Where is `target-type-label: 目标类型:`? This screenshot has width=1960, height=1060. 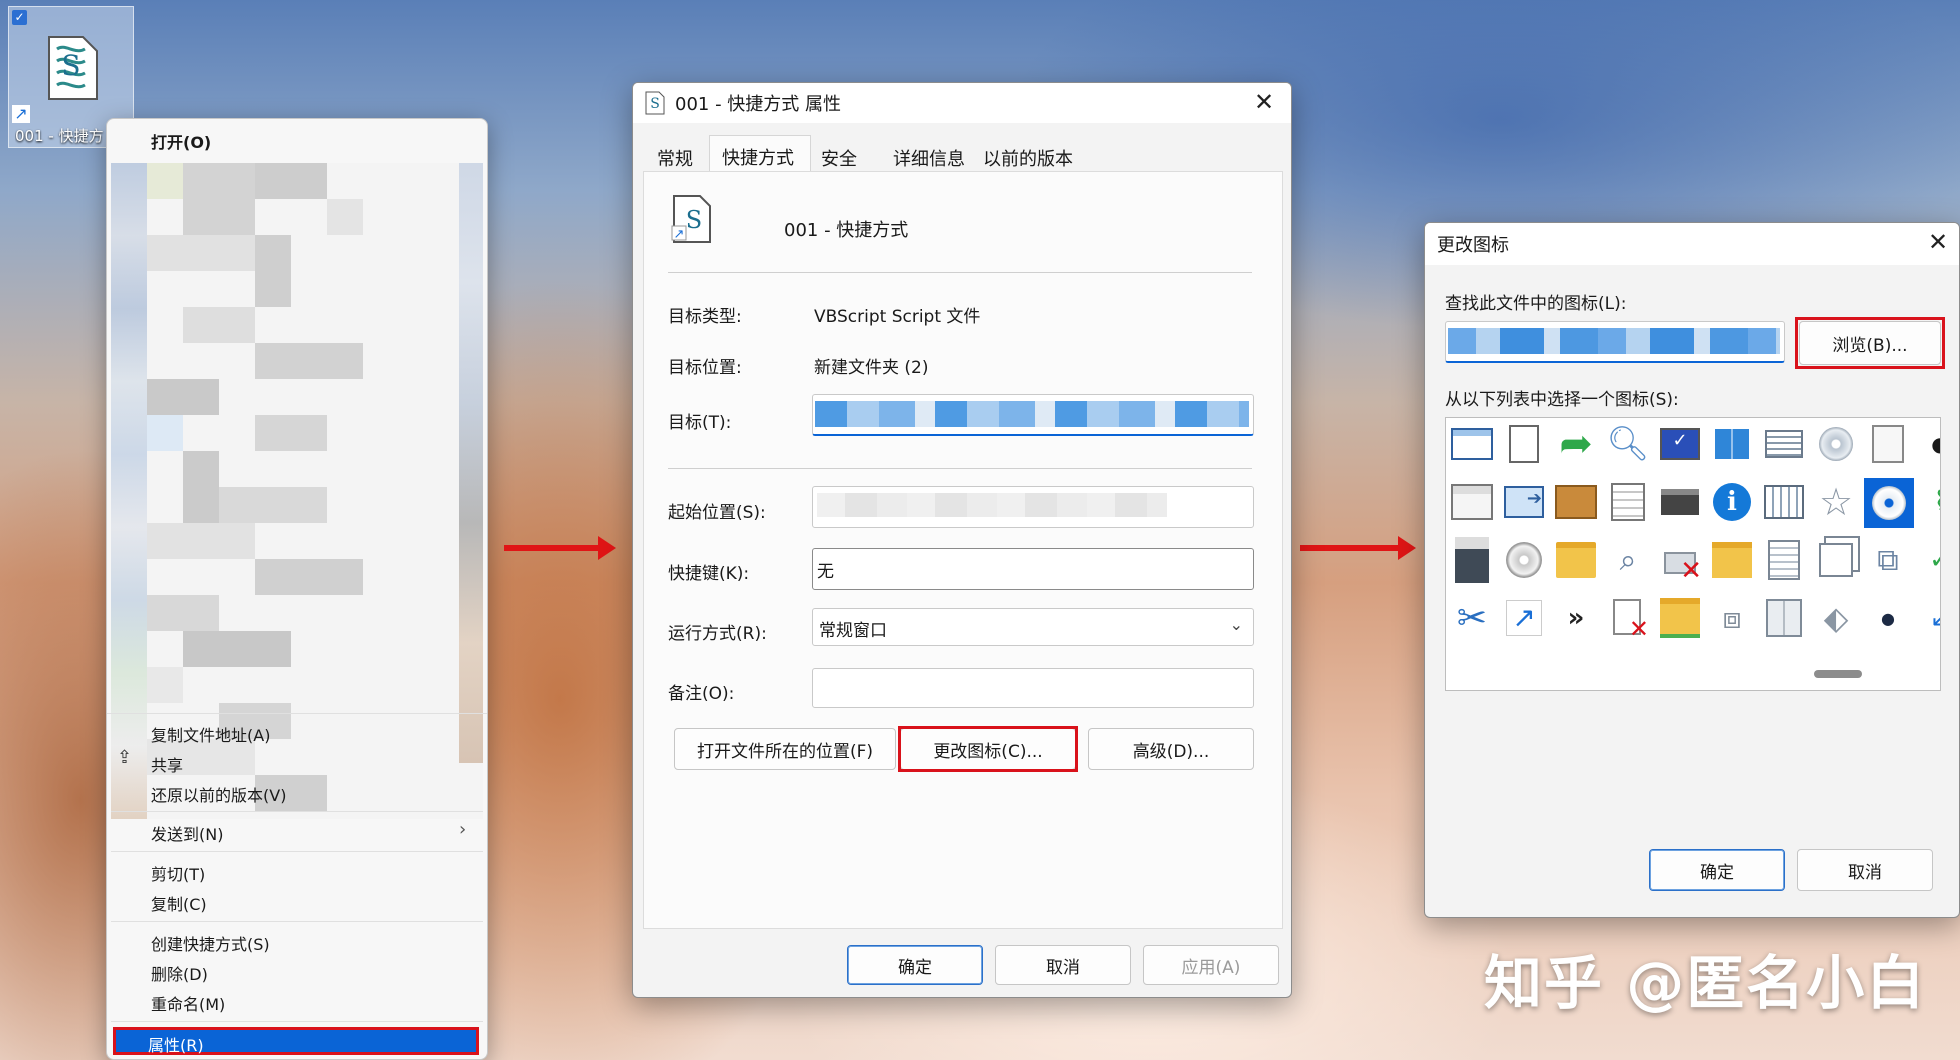
target-type-label: 目标类型: is located at coordinates (705, 317).